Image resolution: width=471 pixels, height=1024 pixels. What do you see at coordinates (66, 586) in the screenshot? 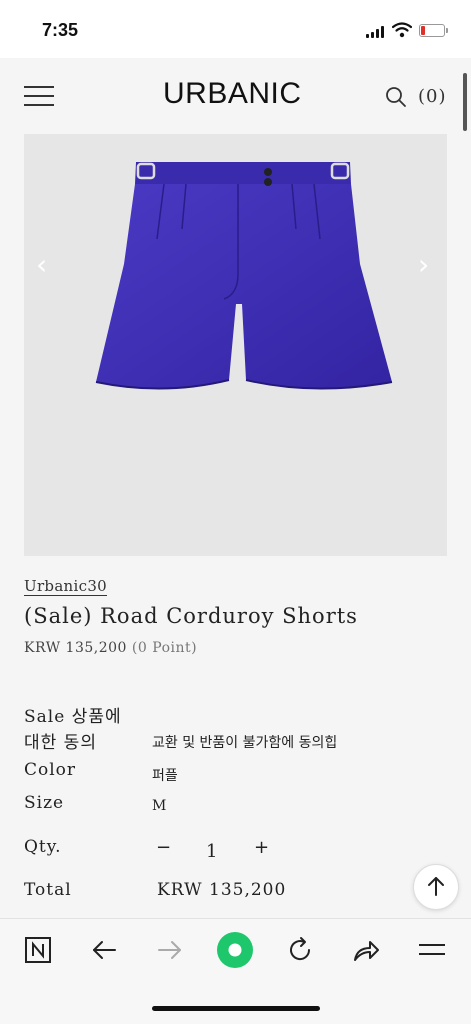
I see `product-brand-link: Urbanic30` at bounding box center [66, 586].